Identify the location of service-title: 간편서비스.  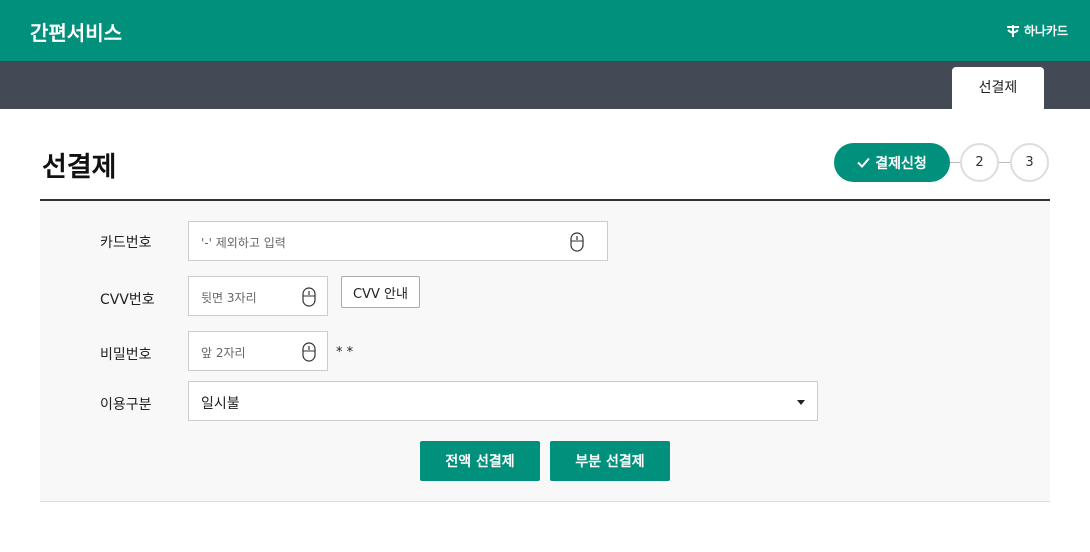
(76, 33).